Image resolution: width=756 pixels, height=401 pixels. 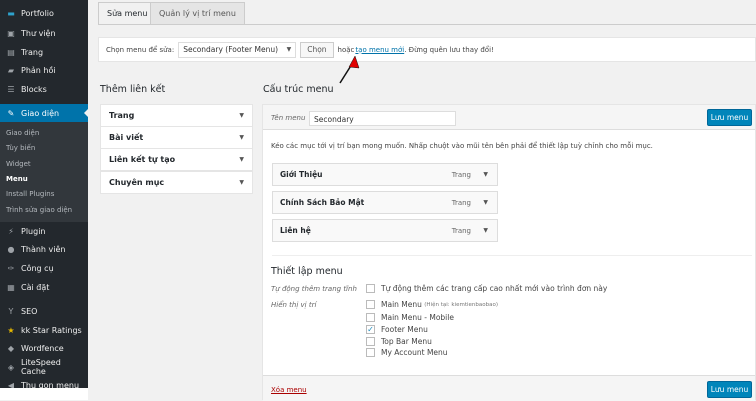 I want to click on diamond-icon: ◈, so click(x=11, y=367).